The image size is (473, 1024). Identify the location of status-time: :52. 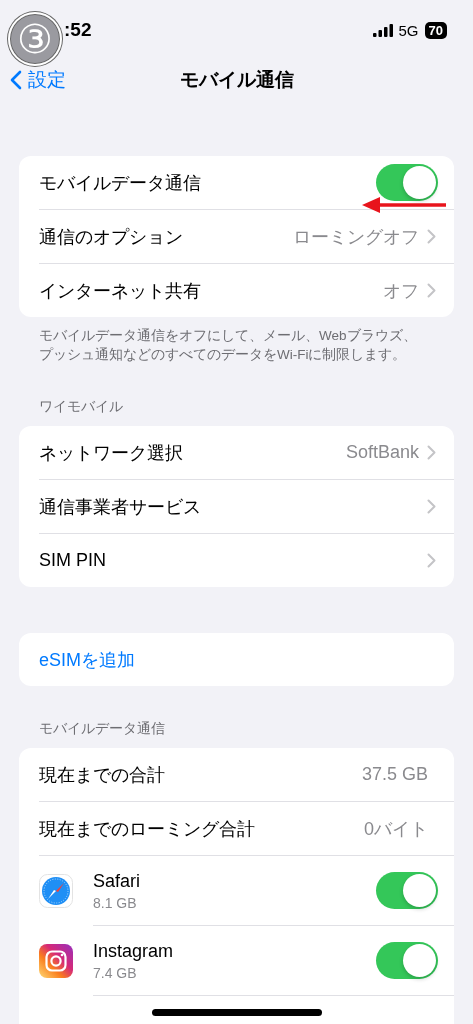
(77, 30).